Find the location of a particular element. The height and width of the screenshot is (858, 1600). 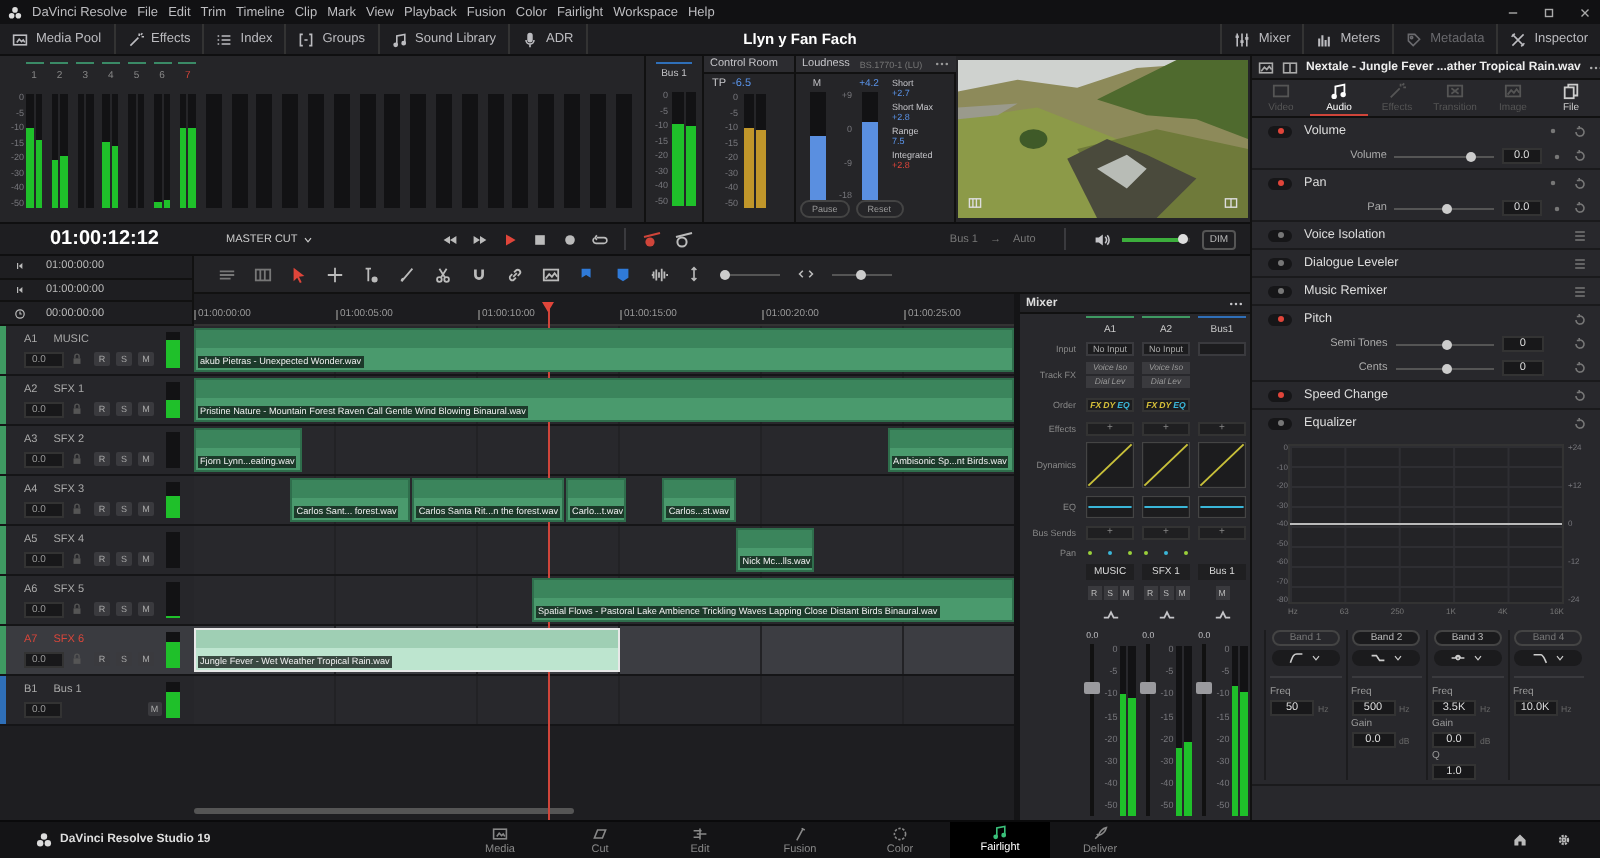

timeline-icon is located at coordinates (700, 833).